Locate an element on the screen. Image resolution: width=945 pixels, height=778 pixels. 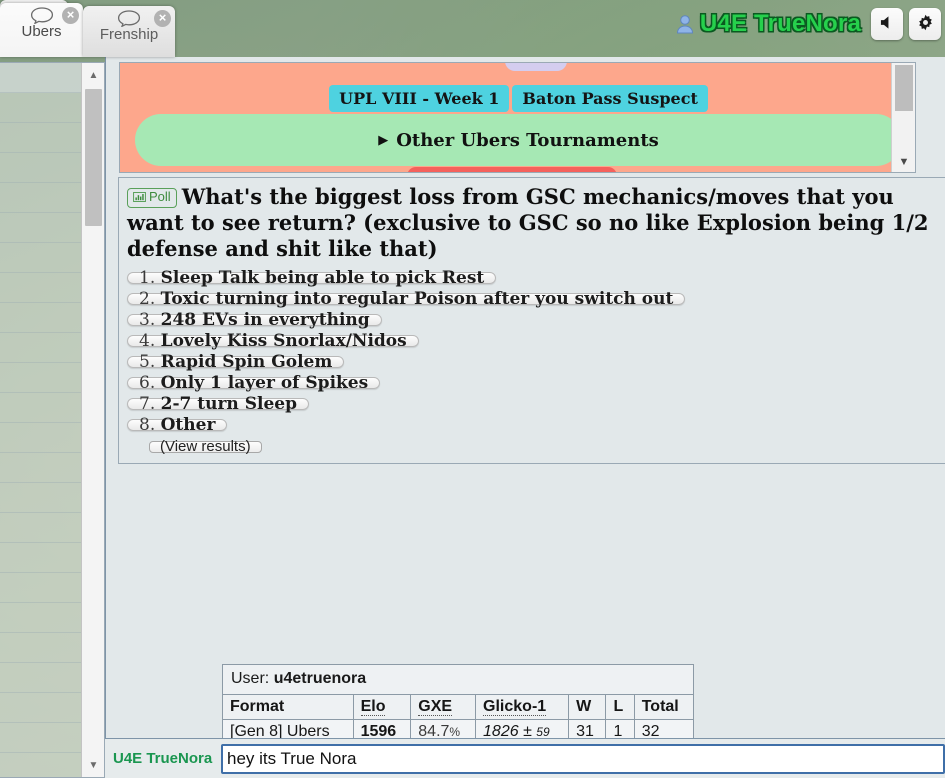
gxe-percent: % is located at coordinates (455, 732).